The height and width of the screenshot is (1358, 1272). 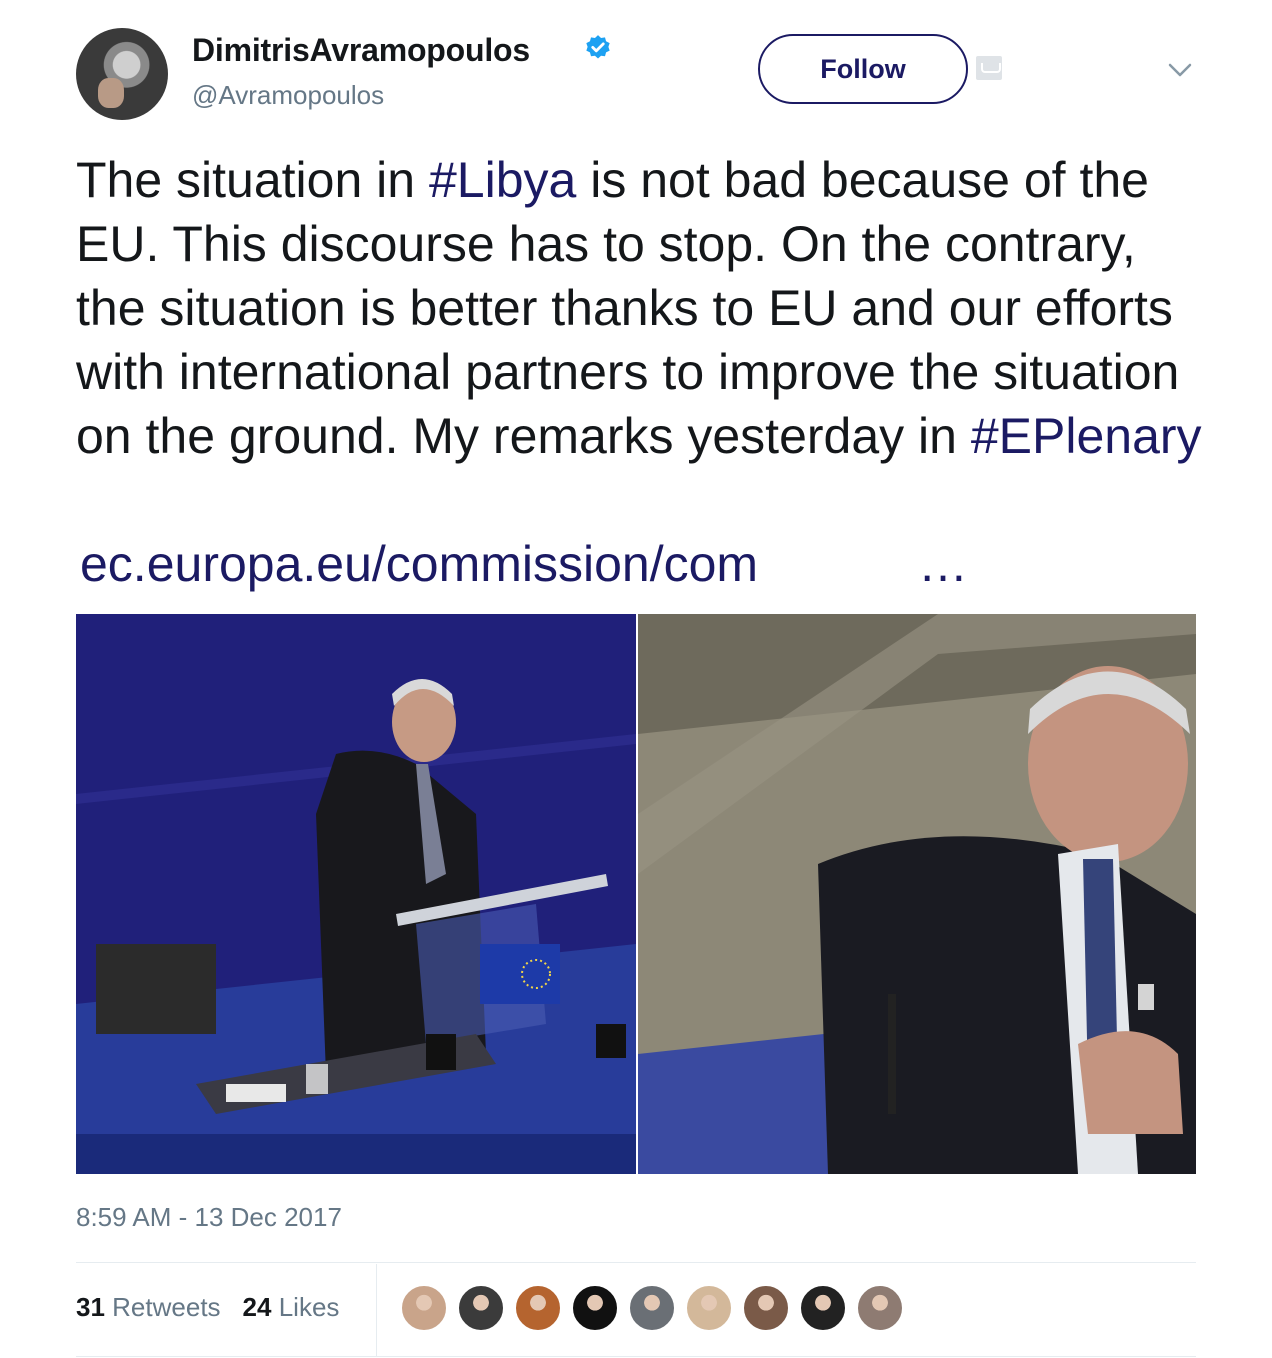 I want to click on stats-separator, so click(x=376, y=1310).